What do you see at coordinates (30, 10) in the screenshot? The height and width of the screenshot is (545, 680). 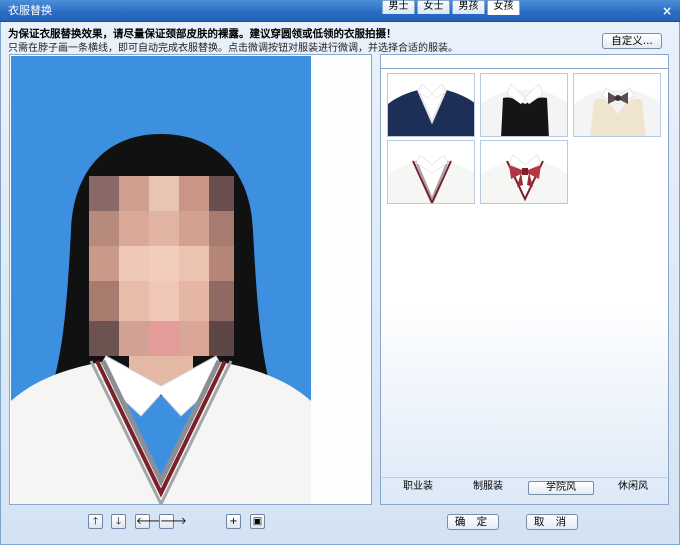 I see `window-title: 衣服替换` at bounding box center [30, 10].